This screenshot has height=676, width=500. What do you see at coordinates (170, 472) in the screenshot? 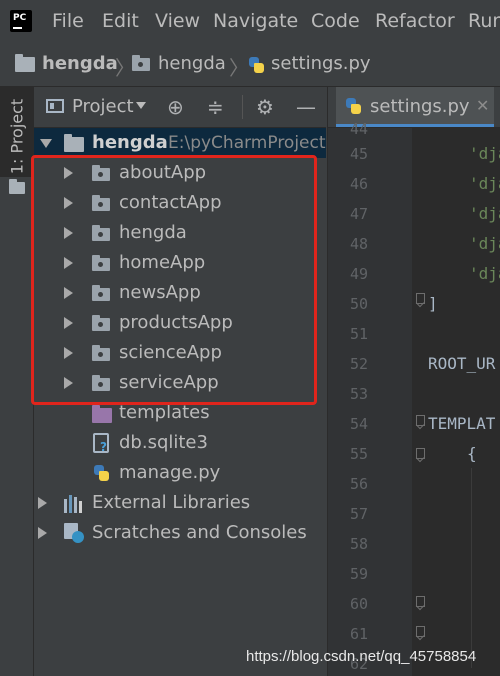
I see `tree-file-label: manage.py` at bounding box center [170, 472].